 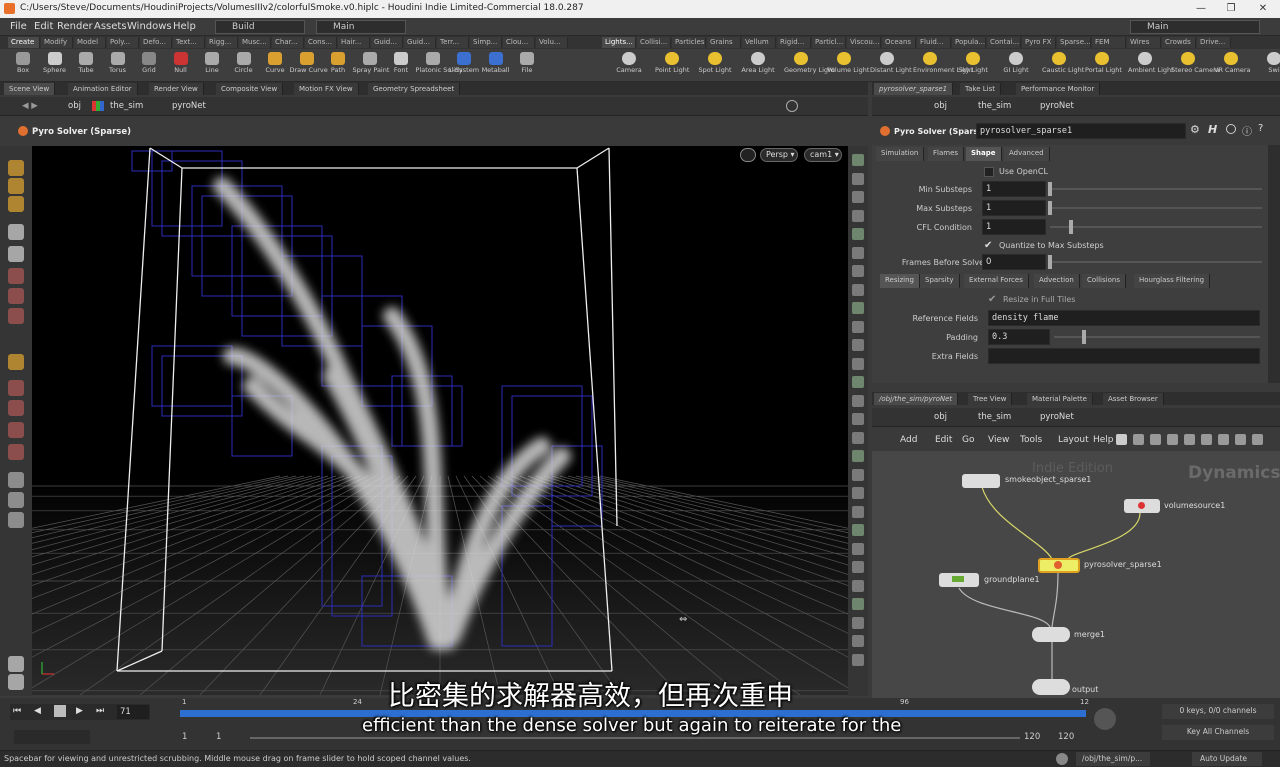 What do you see at coordinates (30, 89) in the screenshot?
I see `tab-scene-view: Scene View` at bounding box center [30, 89].